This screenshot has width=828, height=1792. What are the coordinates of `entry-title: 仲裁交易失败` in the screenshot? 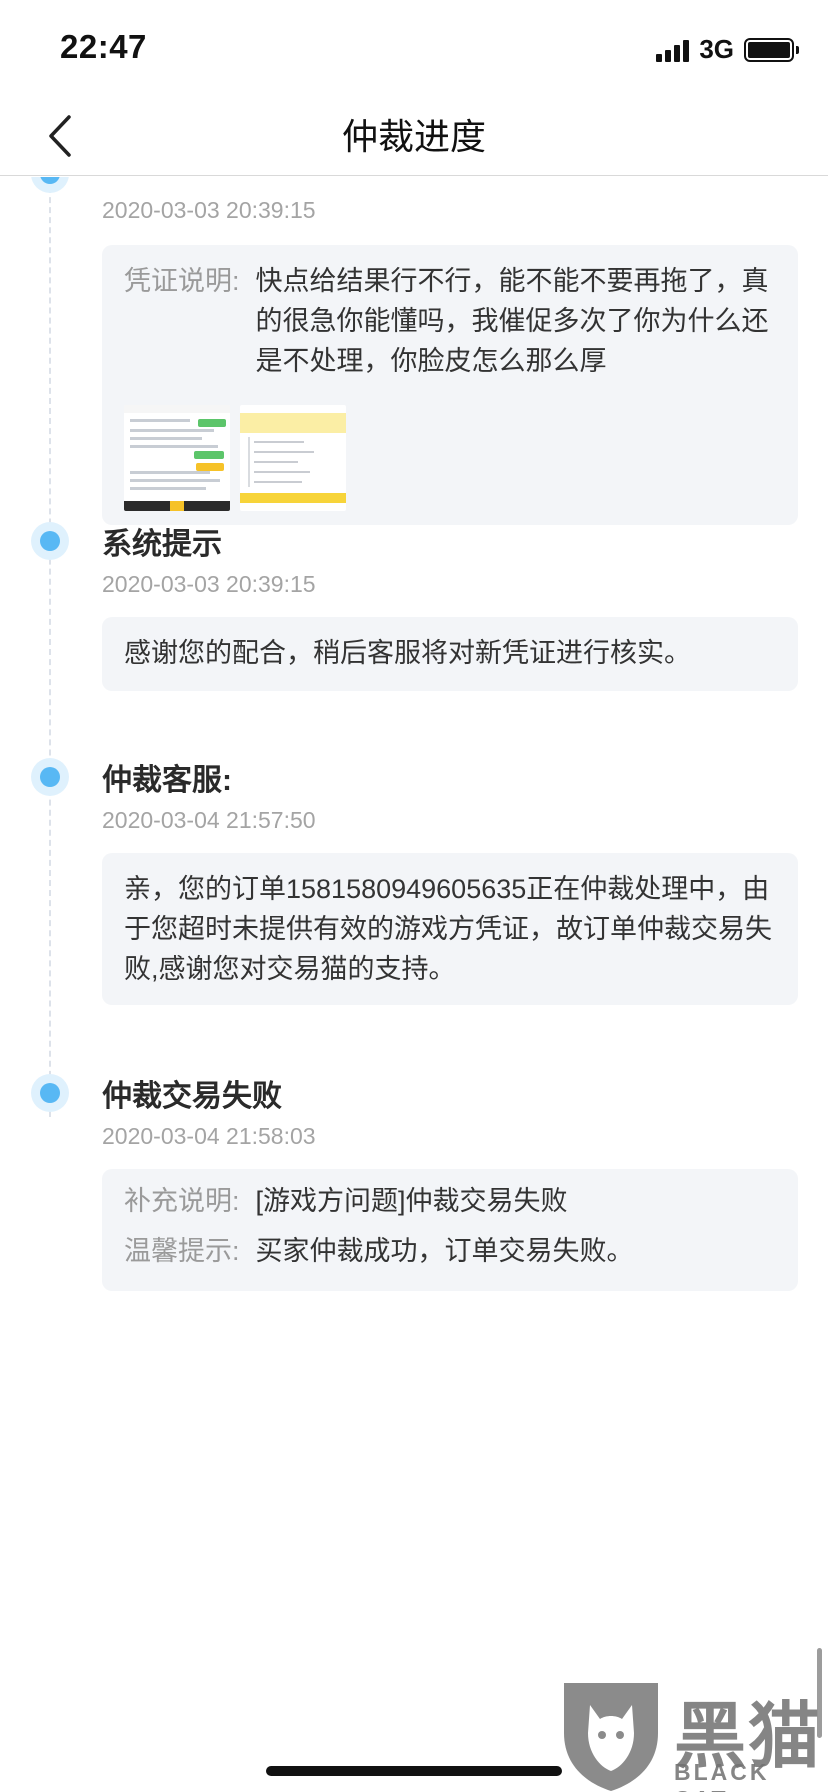 It's located at (192, 1096).